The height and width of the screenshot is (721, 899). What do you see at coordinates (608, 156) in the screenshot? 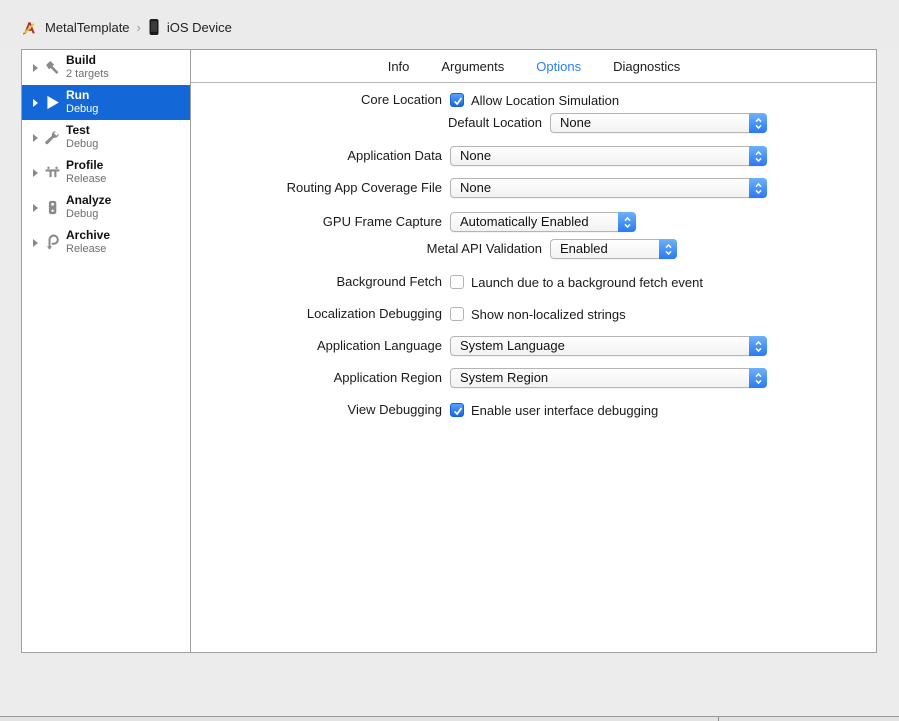
I see `application-data-select: None` at bounding box center [608, 156].